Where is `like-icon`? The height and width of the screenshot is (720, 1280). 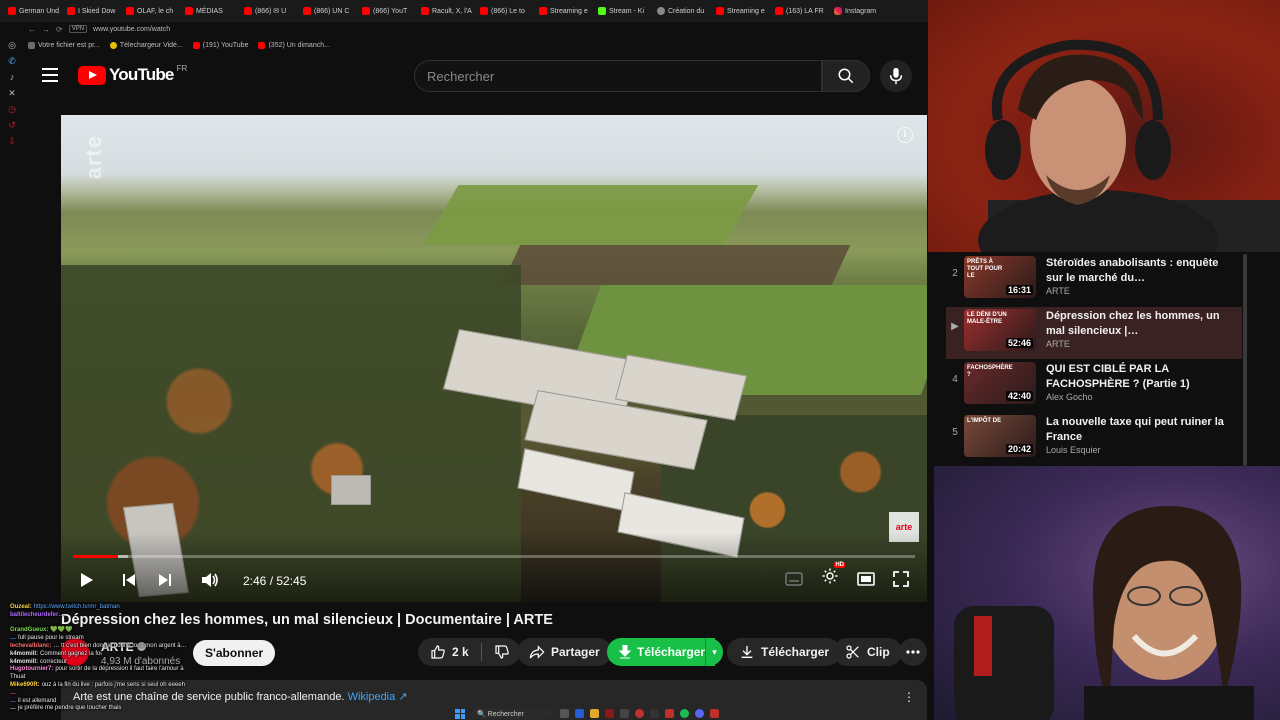
like-icon is located at coordinates (438, 652).